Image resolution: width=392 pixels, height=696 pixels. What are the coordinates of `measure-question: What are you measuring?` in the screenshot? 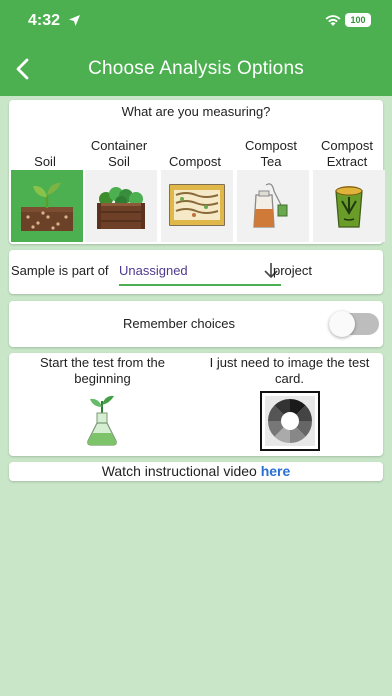 It's located at (196, 111).